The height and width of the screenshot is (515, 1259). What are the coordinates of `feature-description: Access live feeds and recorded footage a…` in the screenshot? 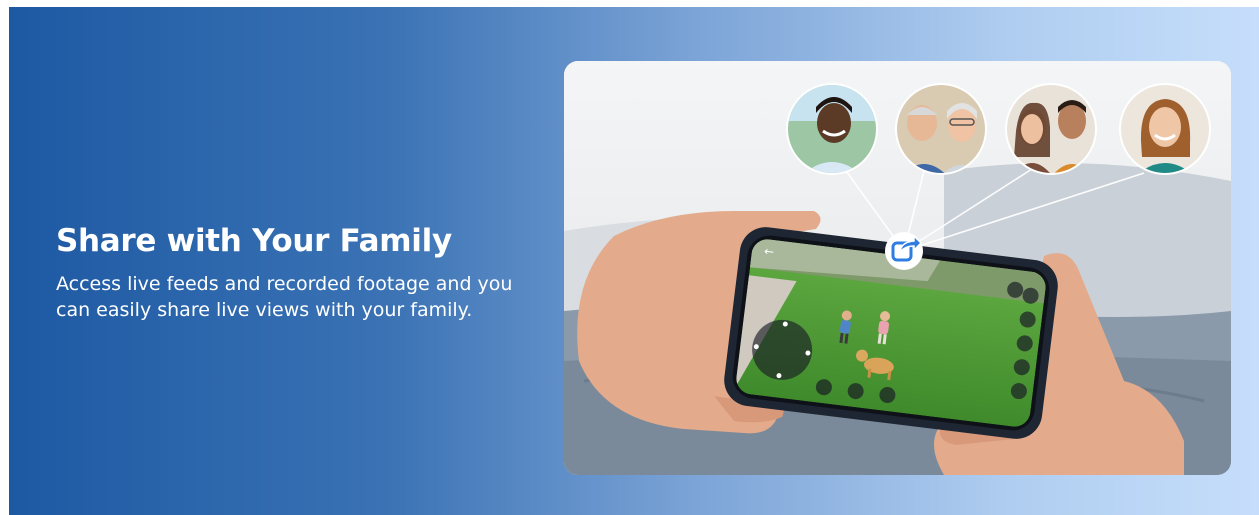 It's located at (284, 297).